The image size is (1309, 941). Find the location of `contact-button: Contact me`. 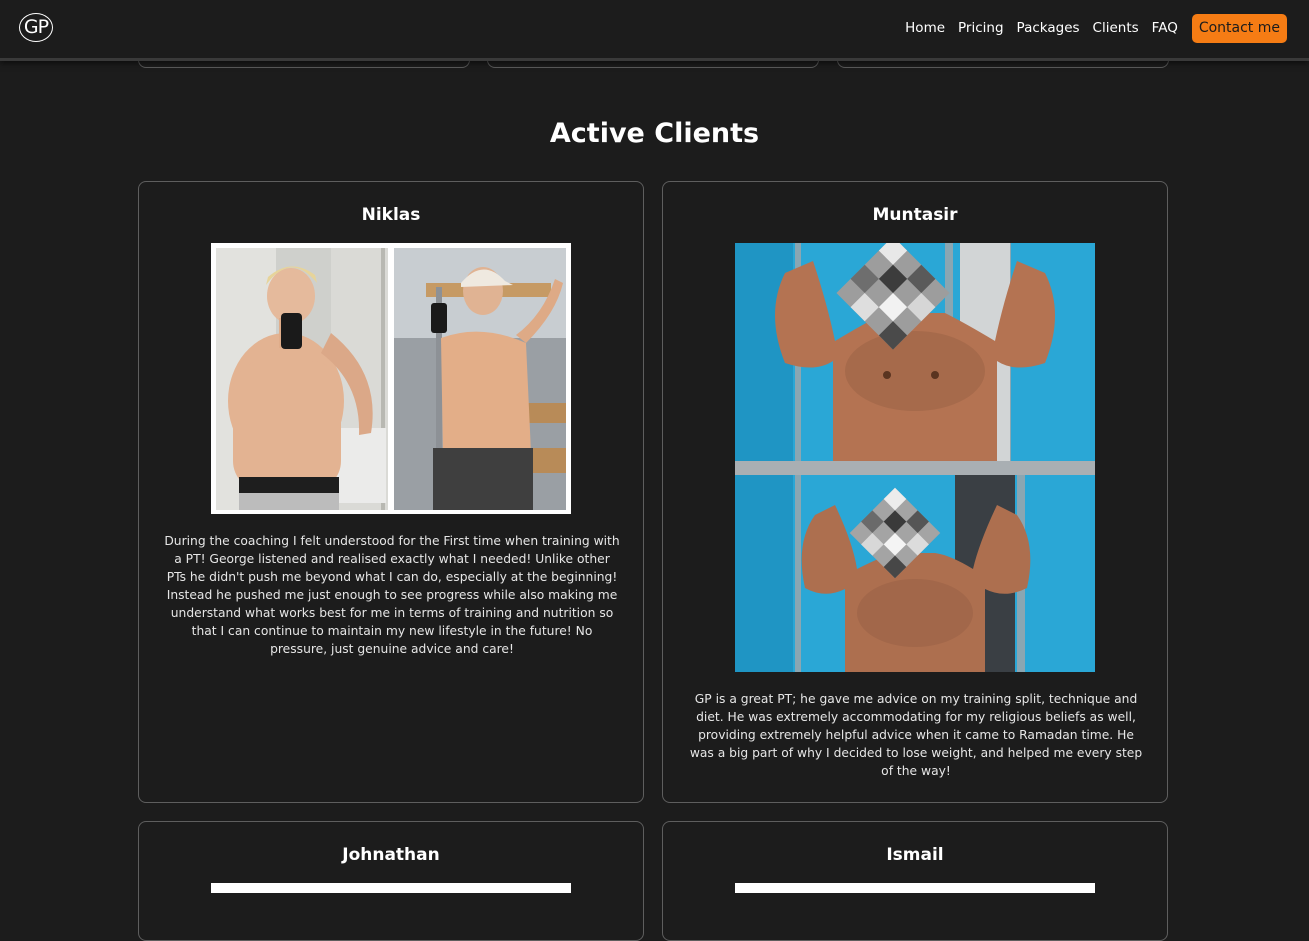

contact-button: Contact me is located at coordinates (1239, 28).